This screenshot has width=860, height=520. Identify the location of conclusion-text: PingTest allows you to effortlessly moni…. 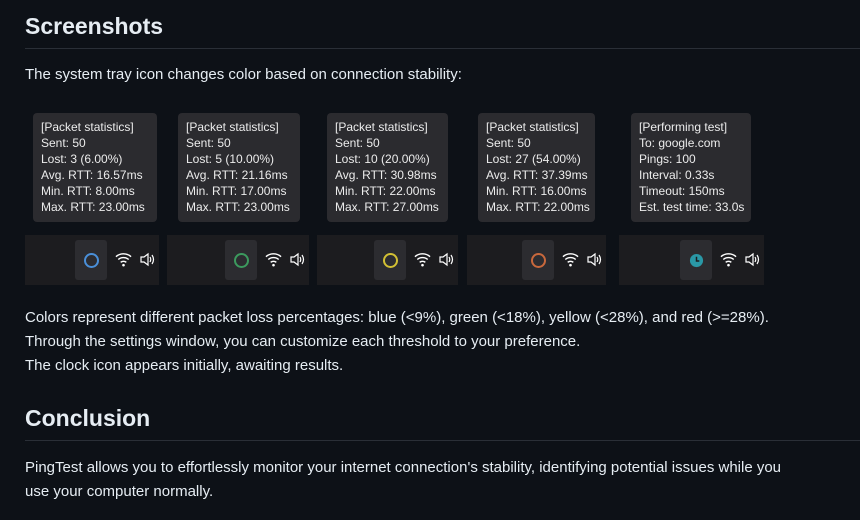
(403, 480).